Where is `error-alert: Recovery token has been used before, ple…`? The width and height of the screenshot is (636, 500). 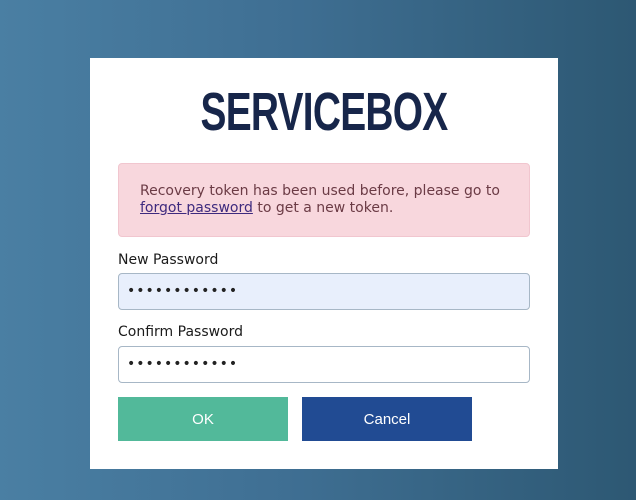 error-alert: Recovery token has been used before, ple… is located at coordinates (324, 200).